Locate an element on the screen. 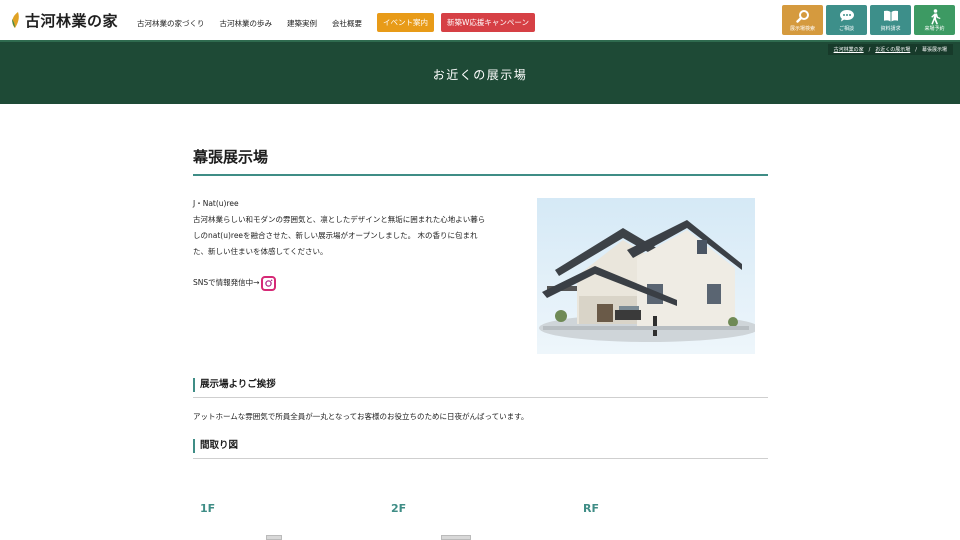 The image size is (960, 540). nav-item-company: 会社概要 is located at coordinates (347, 23).